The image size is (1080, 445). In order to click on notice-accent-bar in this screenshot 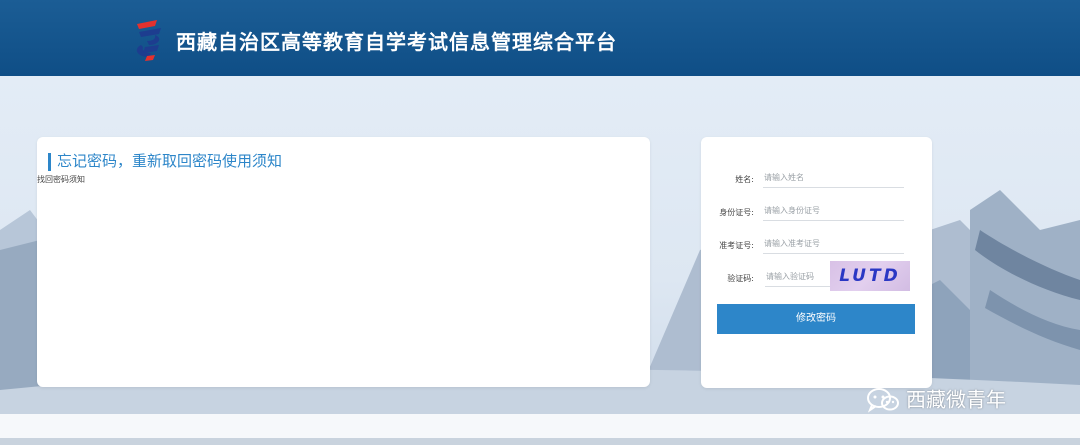, I will do `click(49, 162)`.